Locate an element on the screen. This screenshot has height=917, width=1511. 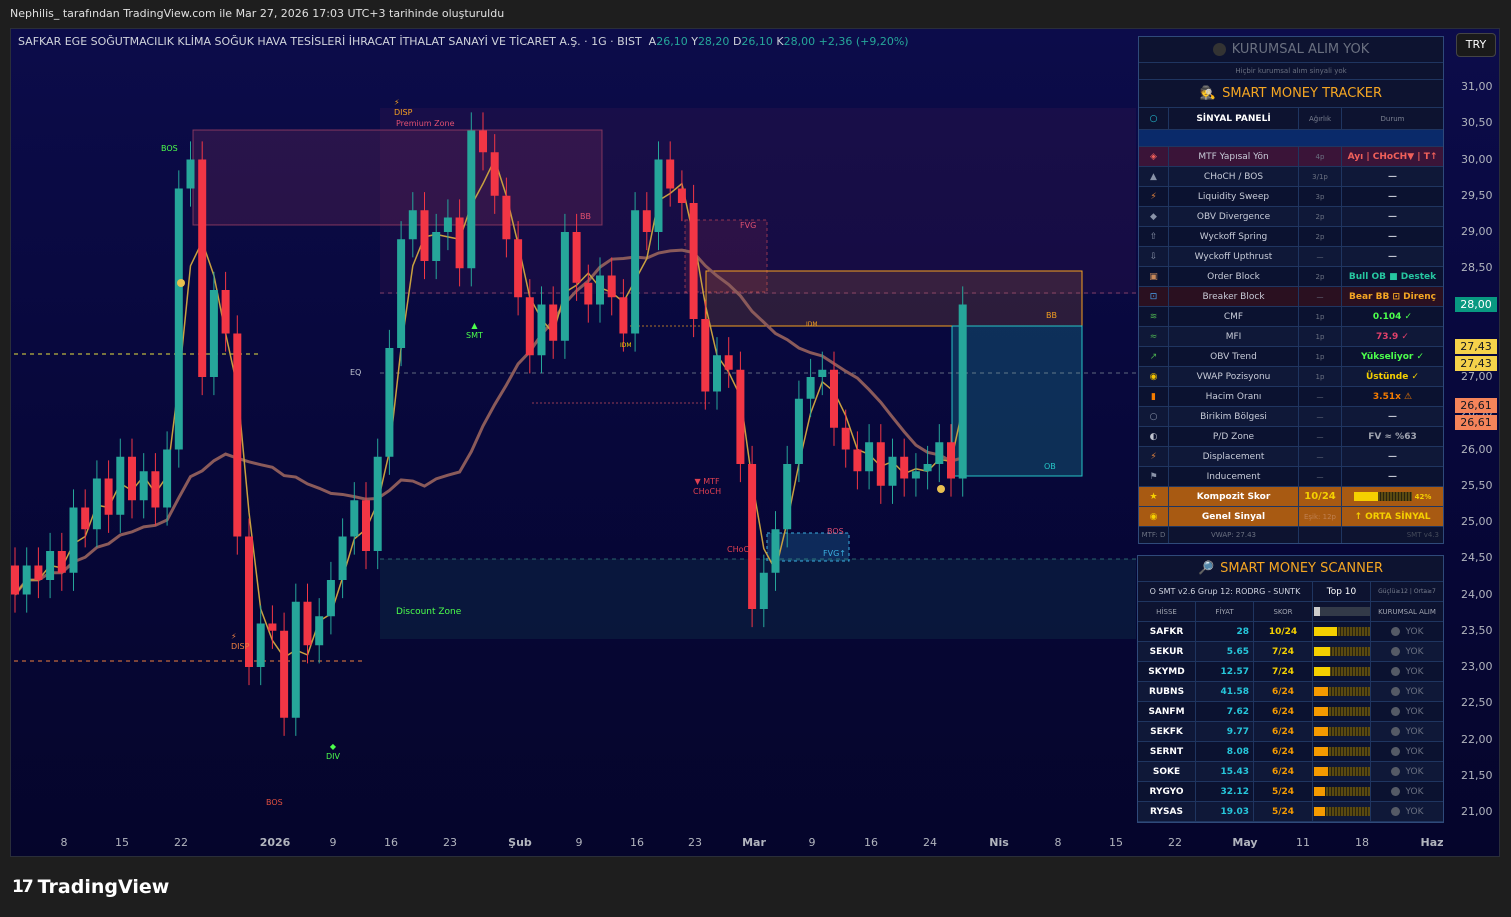
general-signal-value: ↑ ORTA SİNYAL is located at coordinates (1392, 516).